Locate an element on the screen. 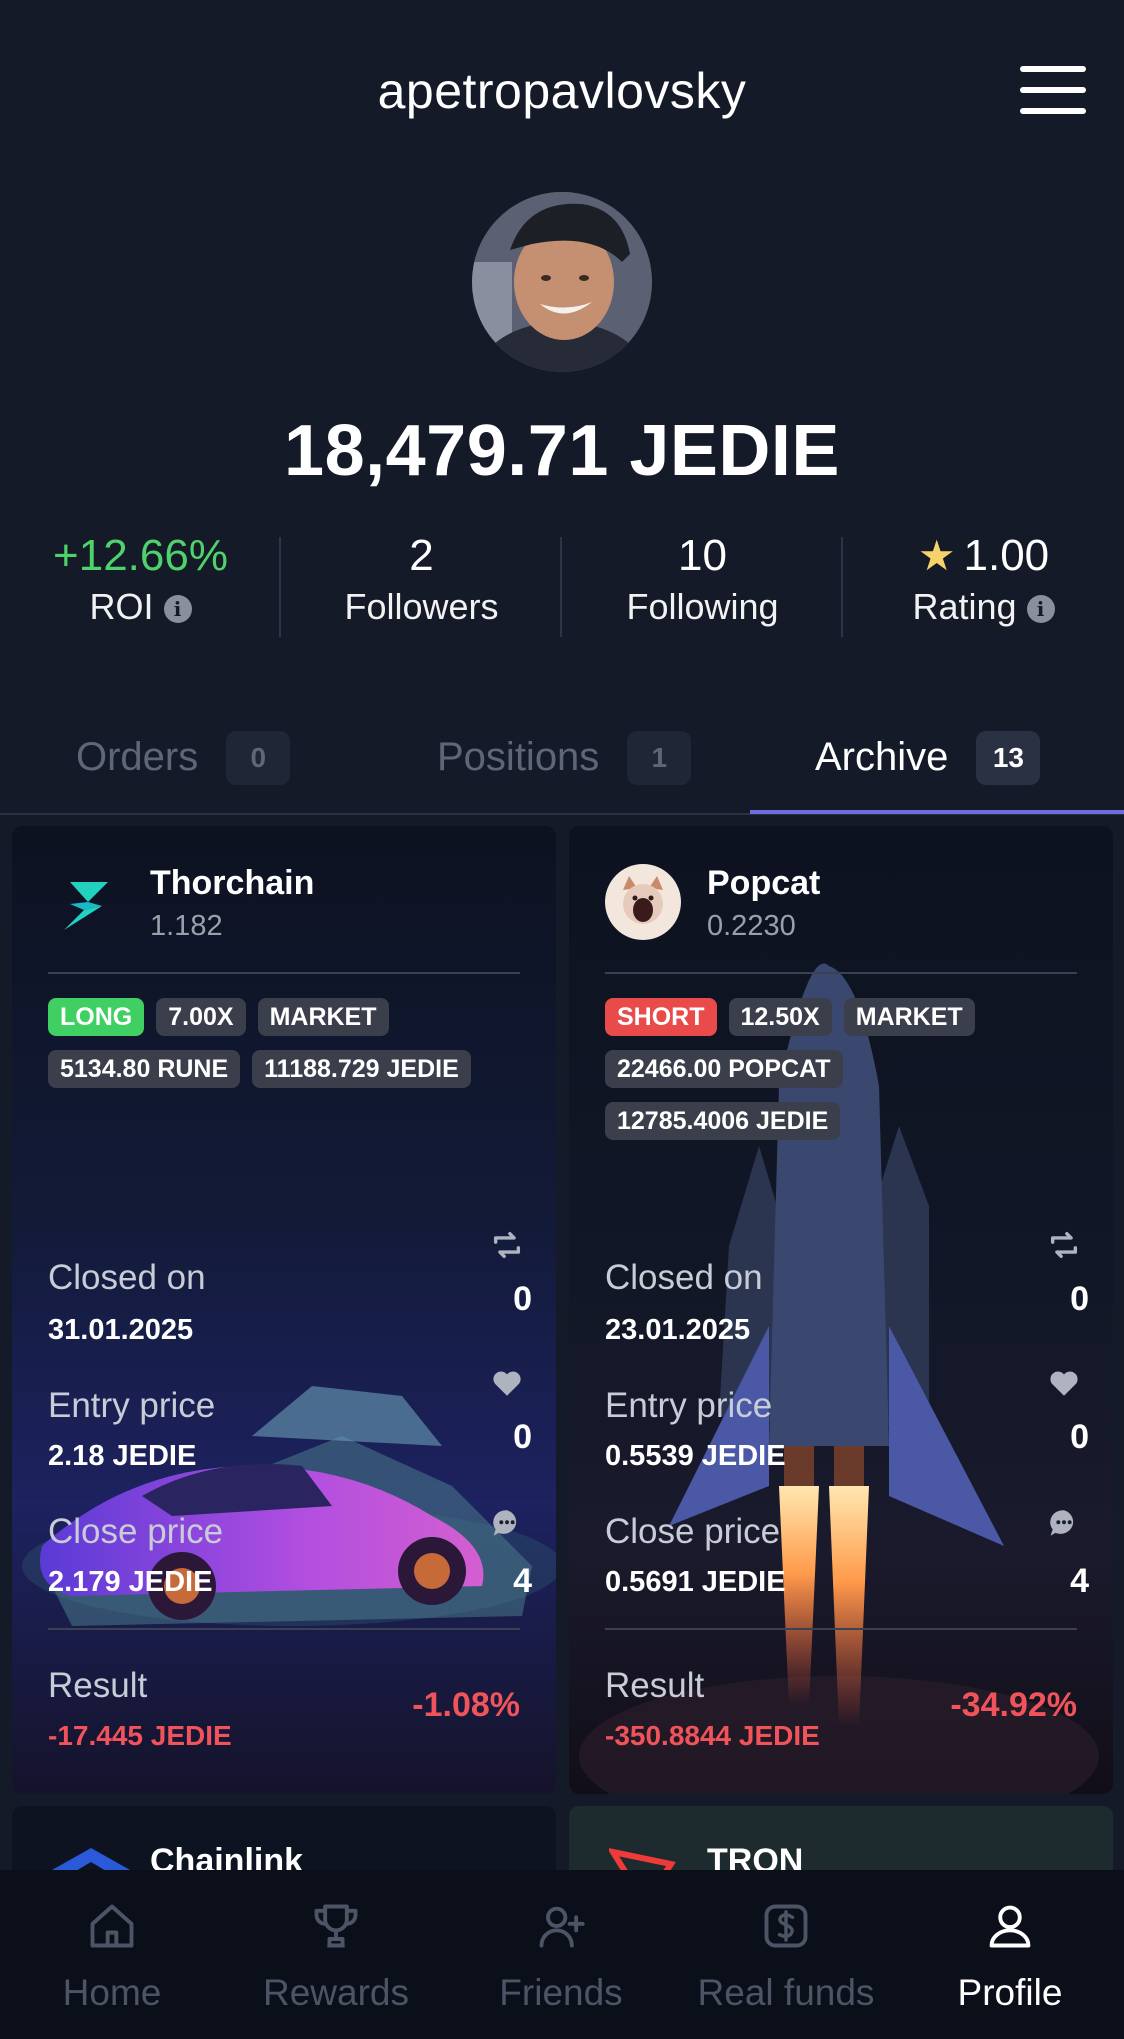 The image size is (1124, 2039). stat-followers: 2 Followers is located at coordinates (421, 579).